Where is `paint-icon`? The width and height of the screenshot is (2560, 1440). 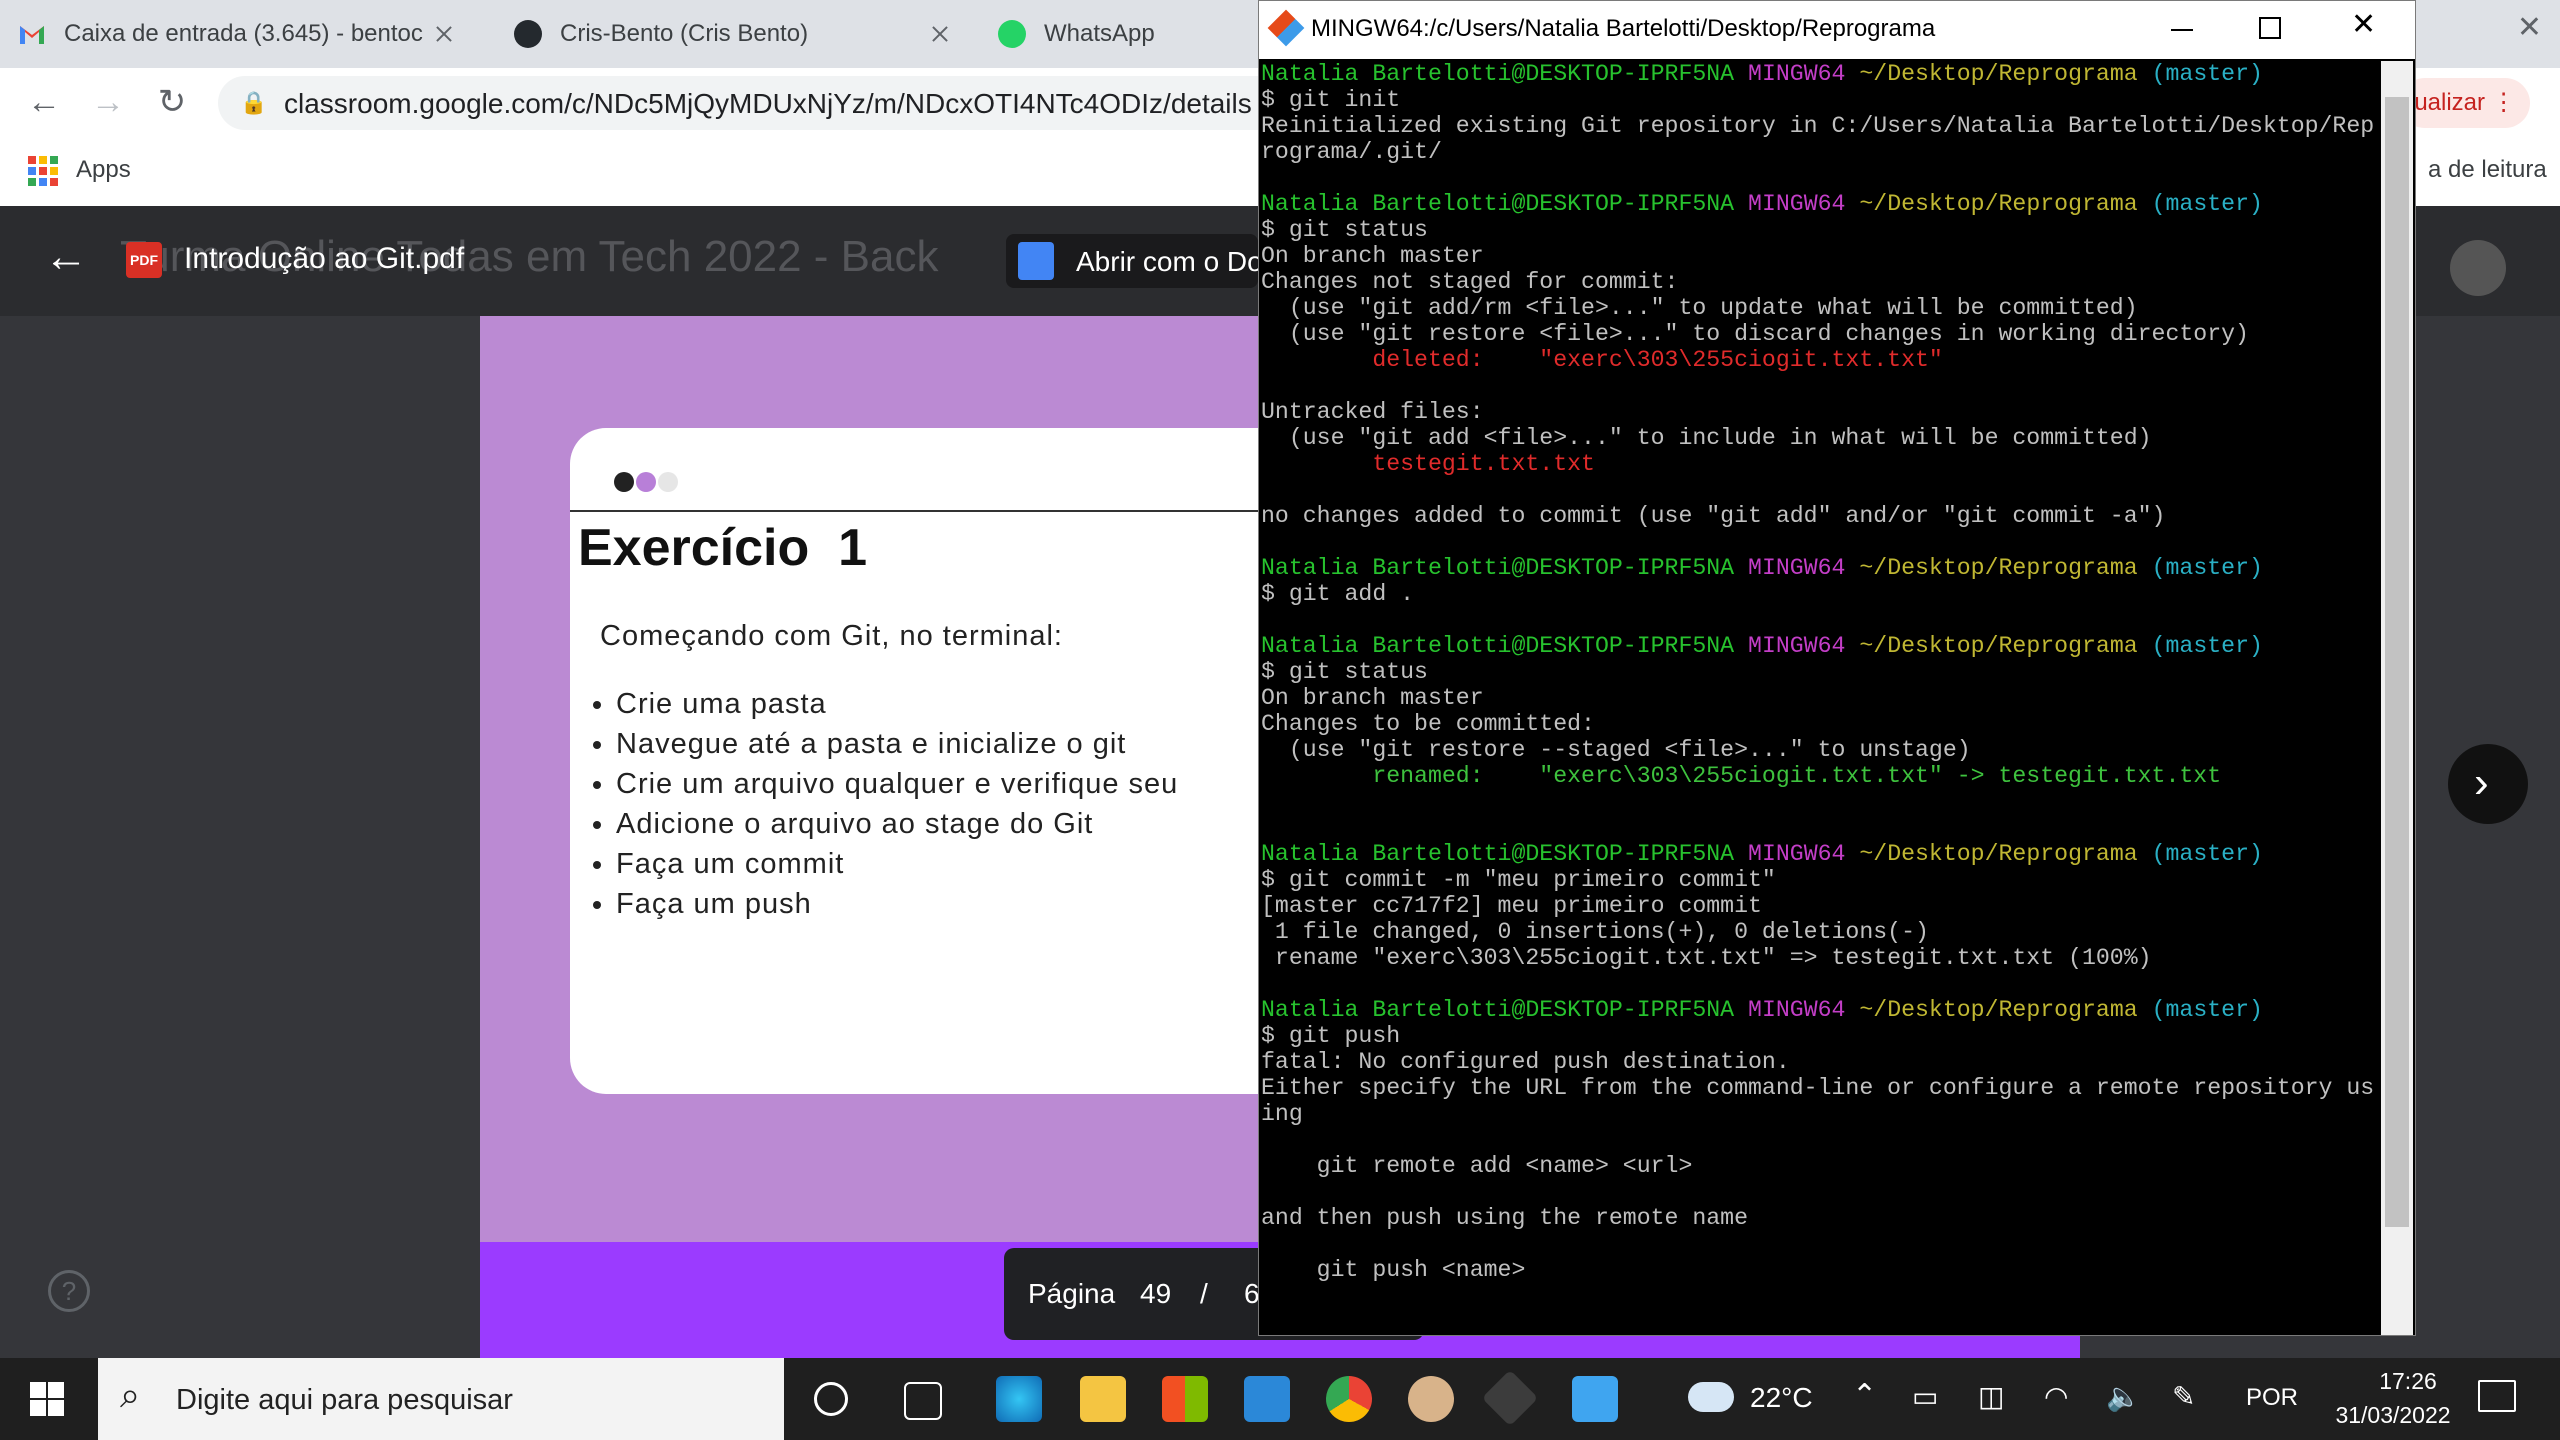 paint-icon is located at coordinates (1431, 1399).